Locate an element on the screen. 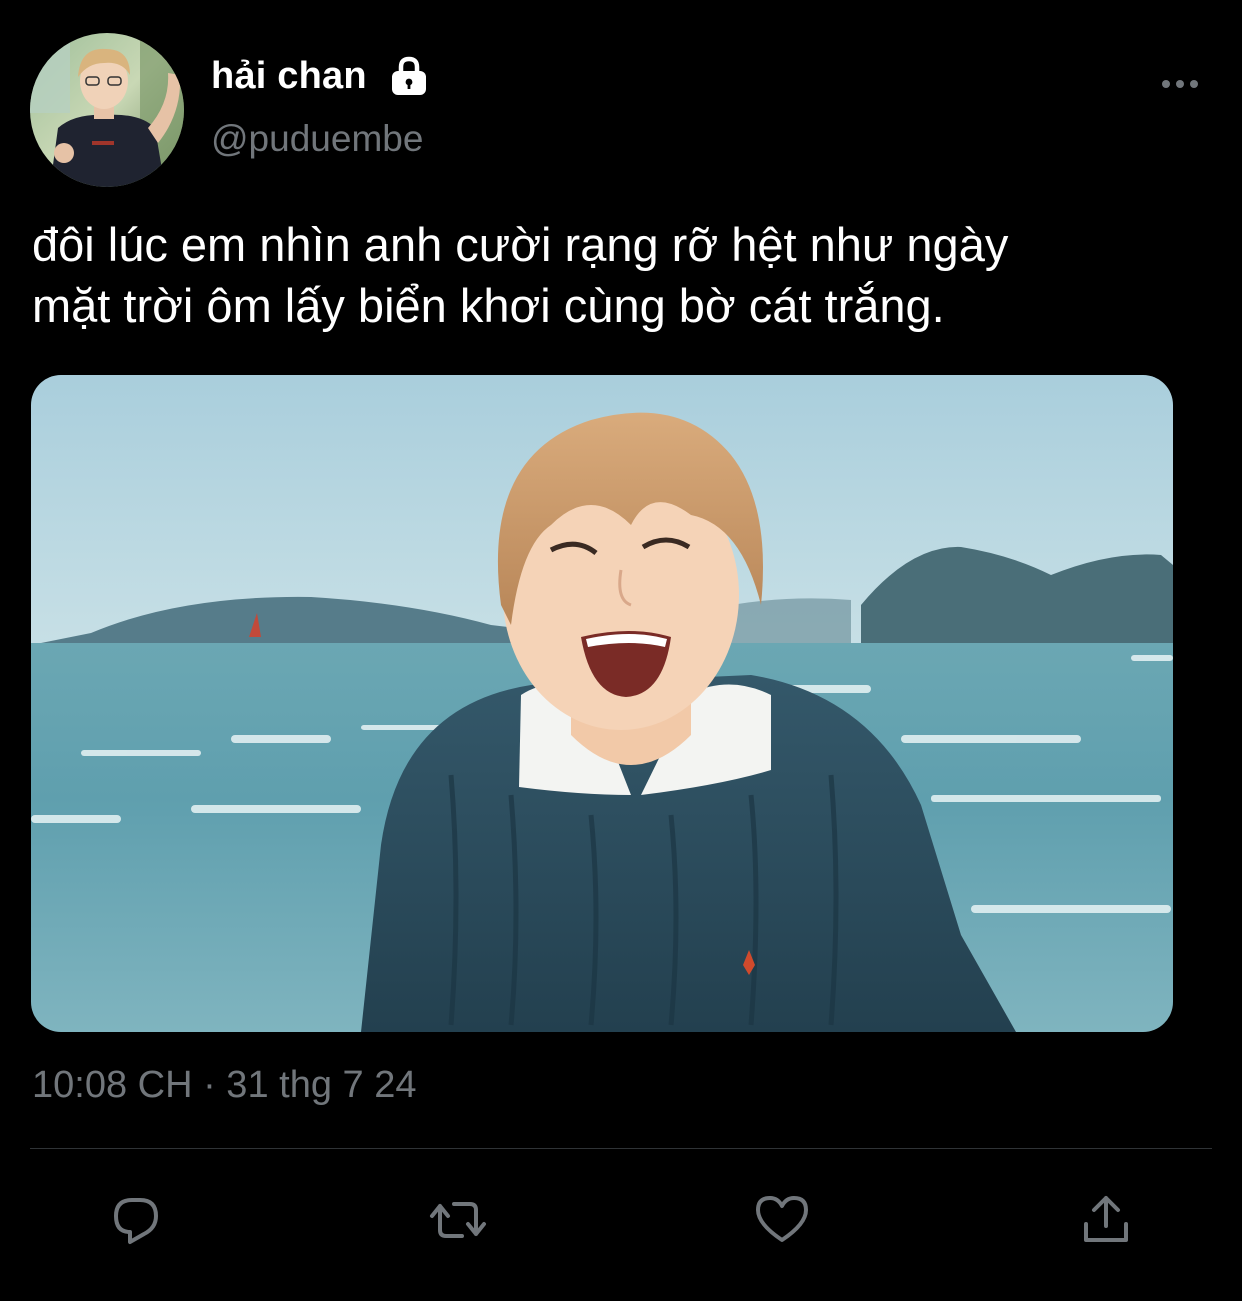 The height and width of the screenshot is (1301, 1242). retweet-icon is located at coordinates (458, 1220).